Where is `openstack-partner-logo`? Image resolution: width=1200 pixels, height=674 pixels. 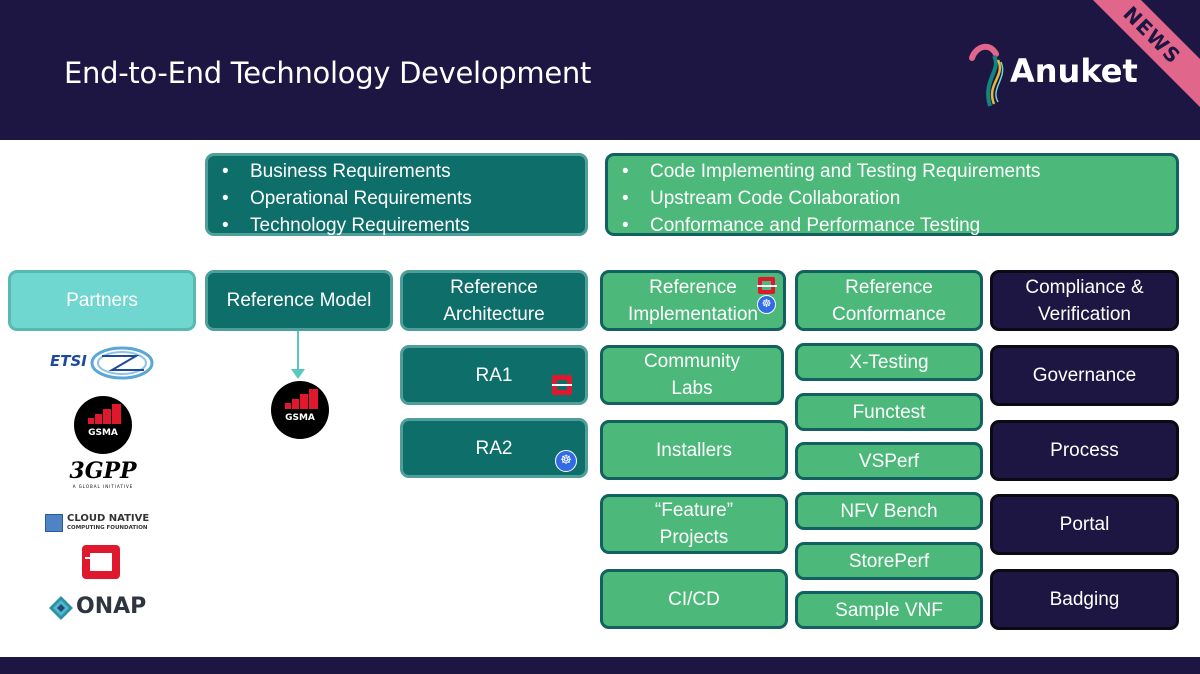 openstack-partner-logo is located at coordinates (101, 562).